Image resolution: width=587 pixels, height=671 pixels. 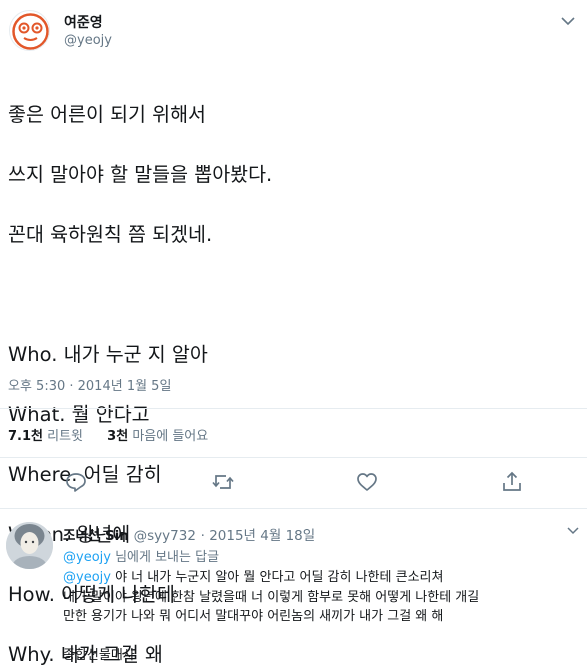 What do you see at coordinates (277, 577) in the screenshot?
I see `reply-text-fragment: 야 너 내가 누군지 알아 뭘 안다고 어딜 감히 나한테 큰소리쳐` at bounding box center [277, 577].